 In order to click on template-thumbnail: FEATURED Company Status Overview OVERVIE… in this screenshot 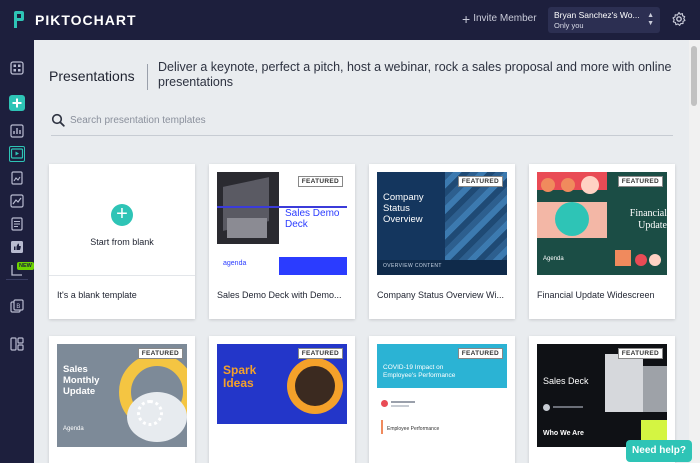, I will do `click(442, 223)`.